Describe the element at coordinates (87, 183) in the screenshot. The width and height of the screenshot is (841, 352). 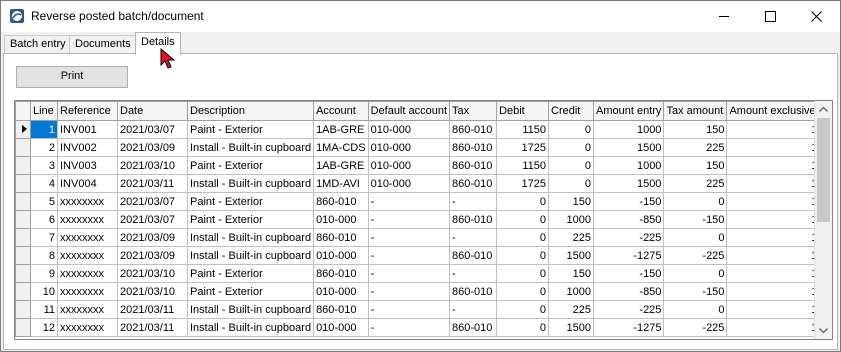
I see `table-cell: INV004` at that location.